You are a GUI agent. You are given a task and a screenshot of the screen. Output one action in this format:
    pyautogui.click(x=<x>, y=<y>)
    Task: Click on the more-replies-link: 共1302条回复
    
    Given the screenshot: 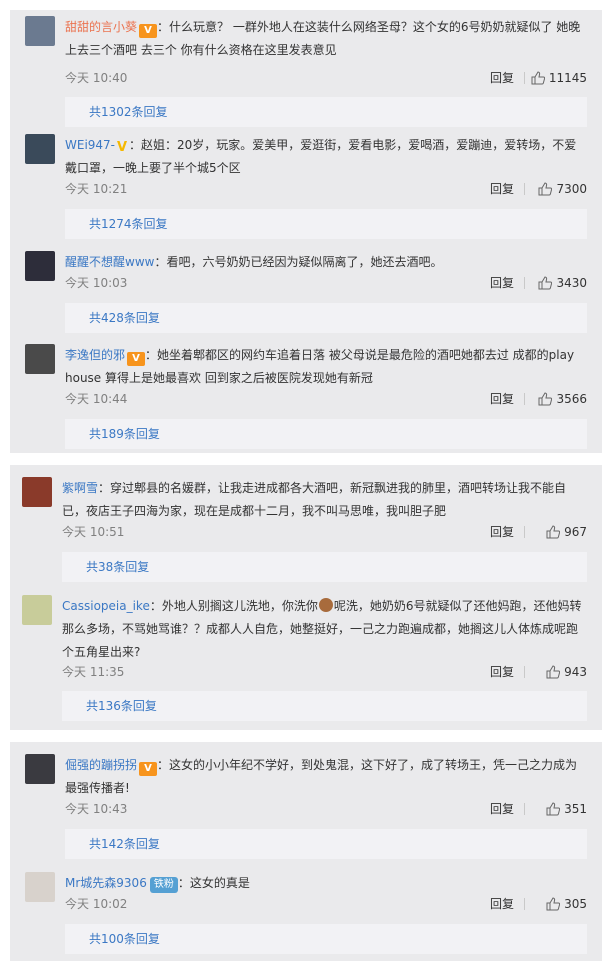 What is the action you would take?
    pyautogui.click(x=326, y=112)
    